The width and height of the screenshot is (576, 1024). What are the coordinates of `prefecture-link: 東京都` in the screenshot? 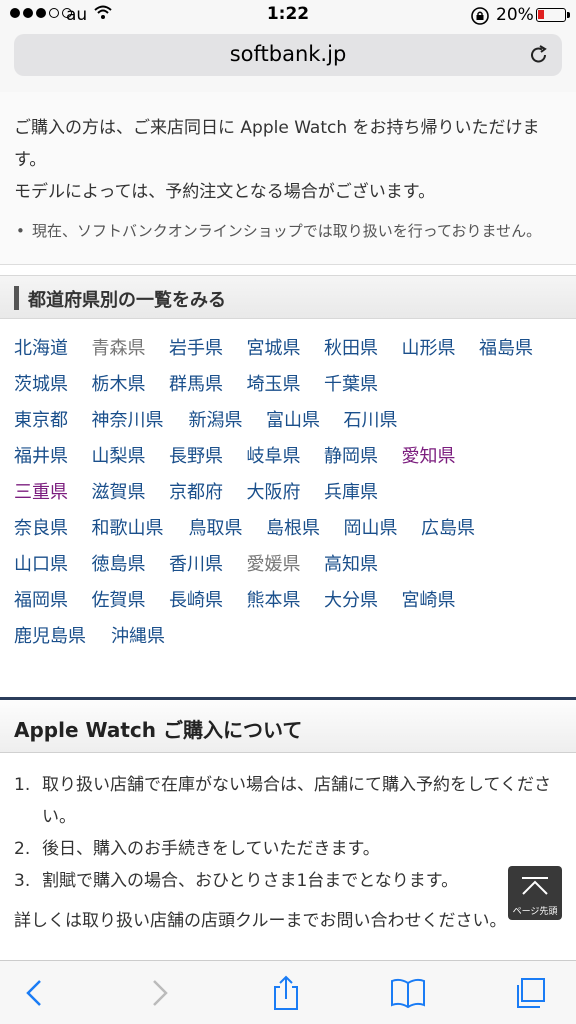 It's located at (53, 421).